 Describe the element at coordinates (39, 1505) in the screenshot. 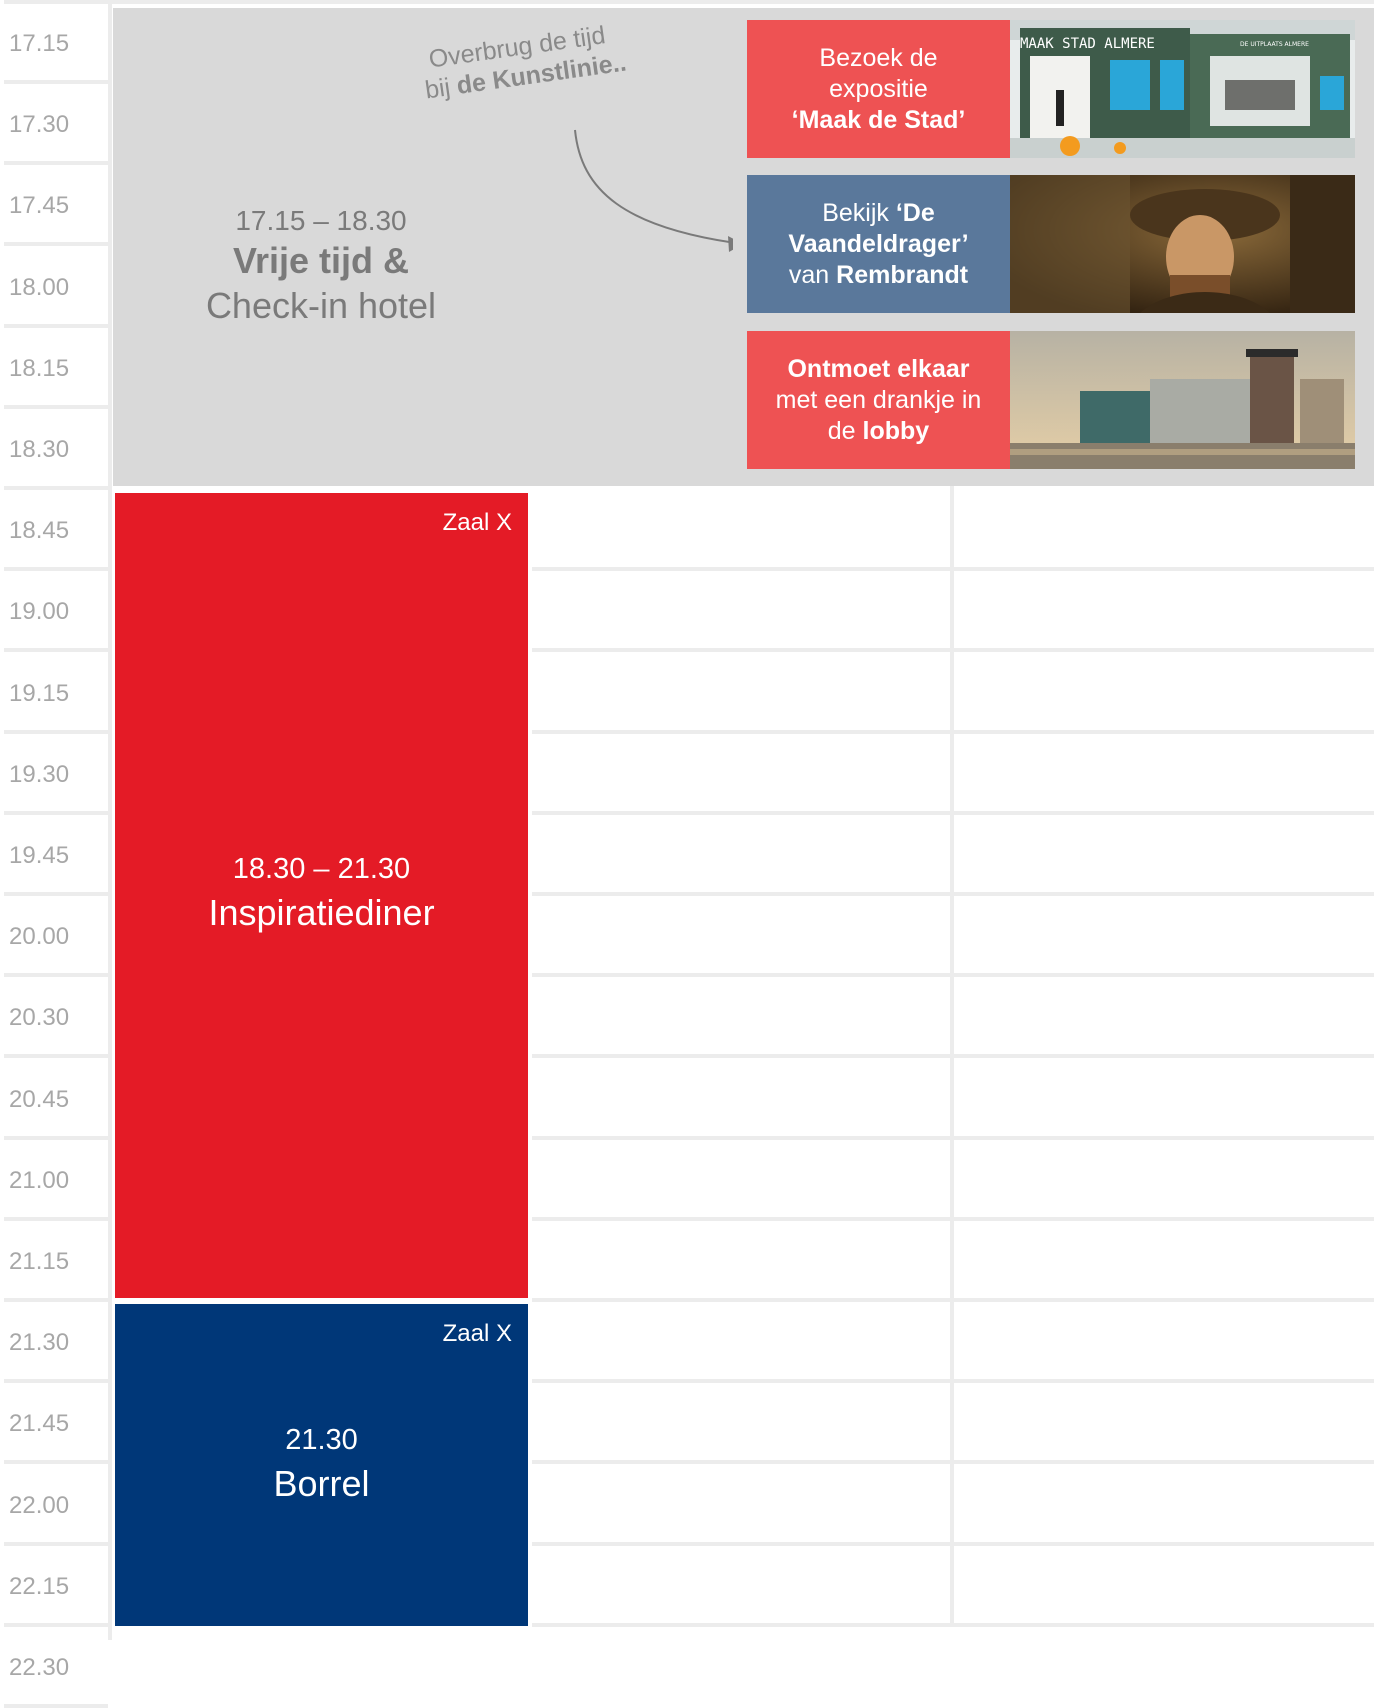

I see `time-label: 22.00` at that location.